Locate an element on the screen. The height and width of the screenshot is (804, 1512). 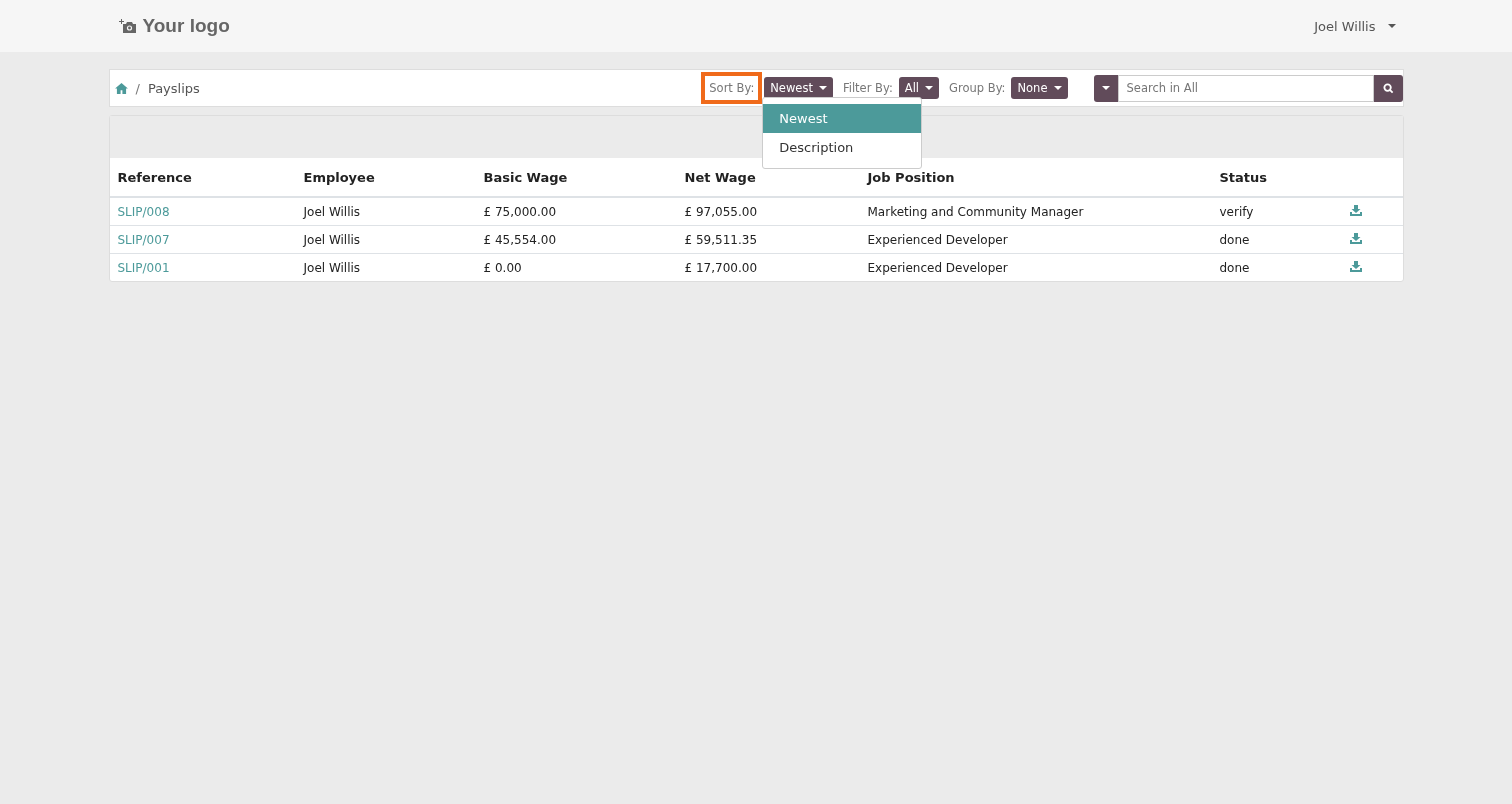
control-label: Filter By: is located at coordinates (867, 88).